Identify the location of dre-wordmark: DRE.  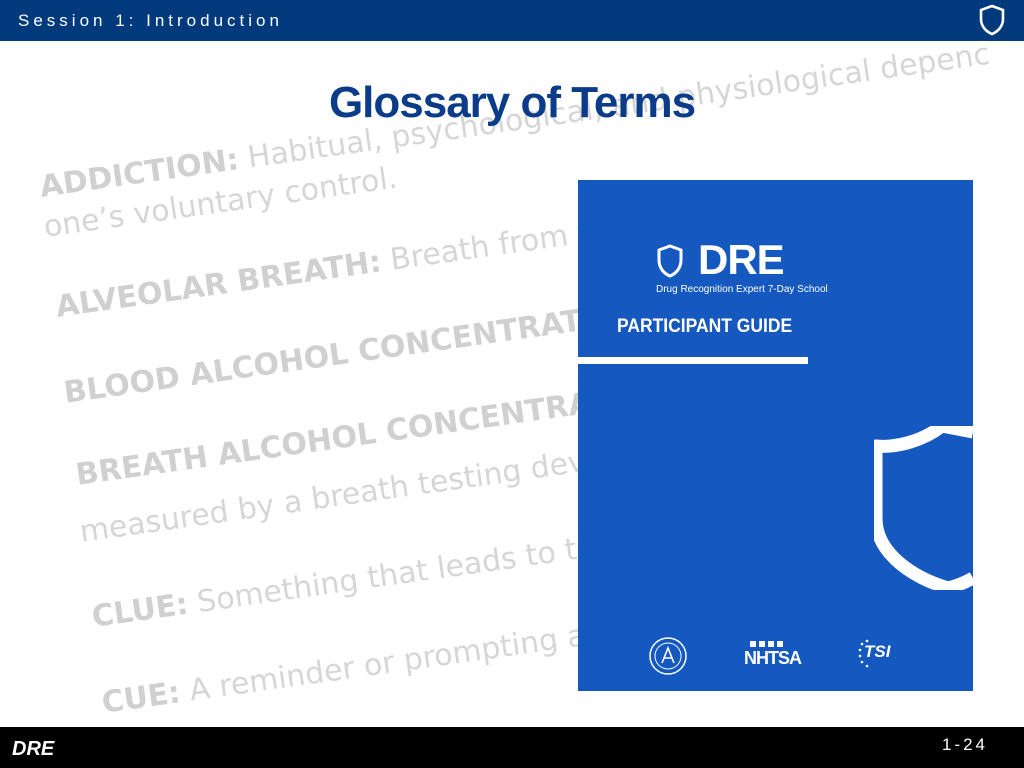
(741, 259).